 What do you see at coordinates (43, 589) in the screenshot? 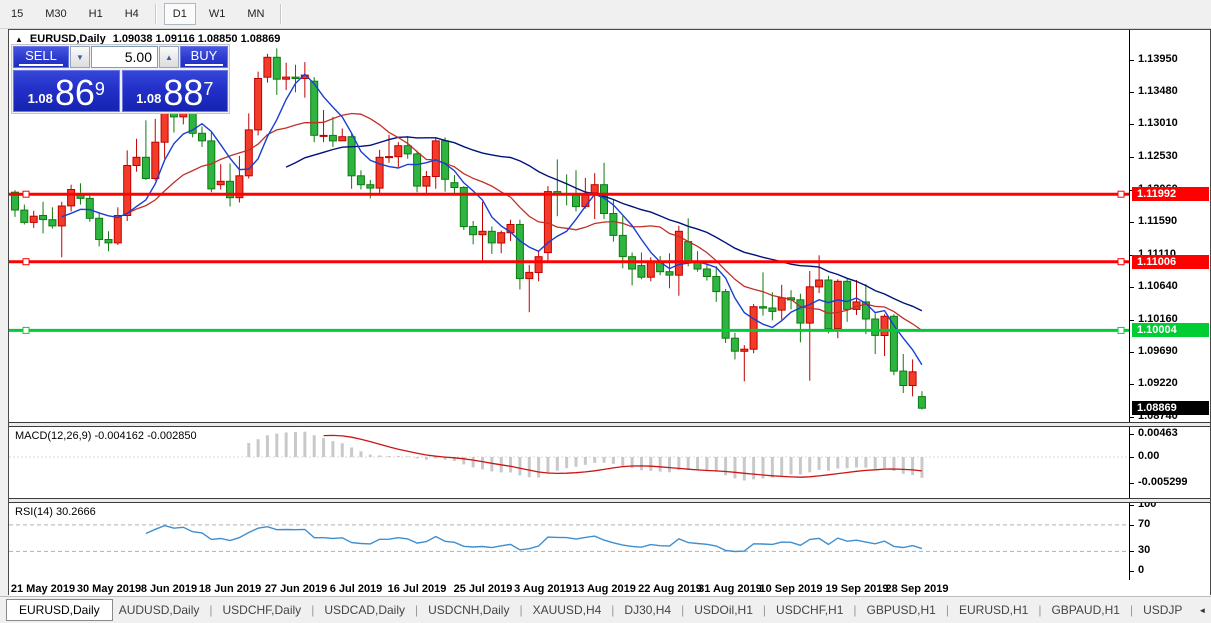
I see `date-tick-label: 21 May 2019` at bounding box center [43, 589].